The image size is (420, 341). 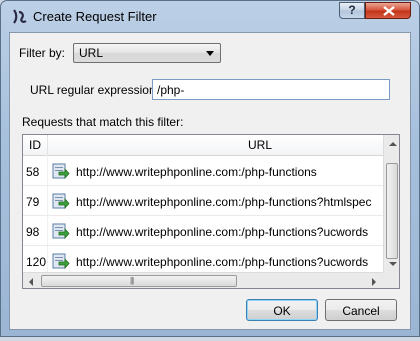 I want to click on column-header-id: ID, so click(x=35, y=145).